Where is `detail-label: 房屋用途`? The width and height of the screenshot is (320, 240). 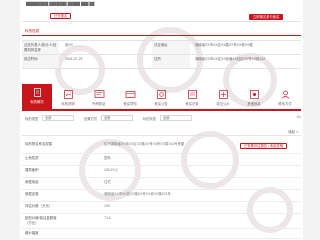 detail-label: 房屋用途 is located at coordinates (32, 182).